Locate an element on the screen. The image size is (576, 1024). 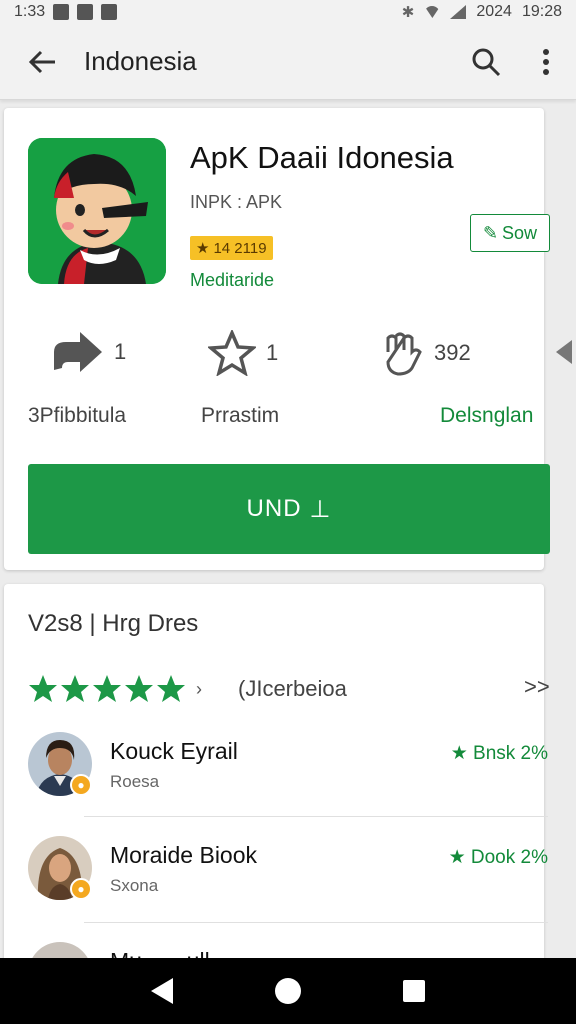
nav-home-icon is located at coordinates (288, 991).